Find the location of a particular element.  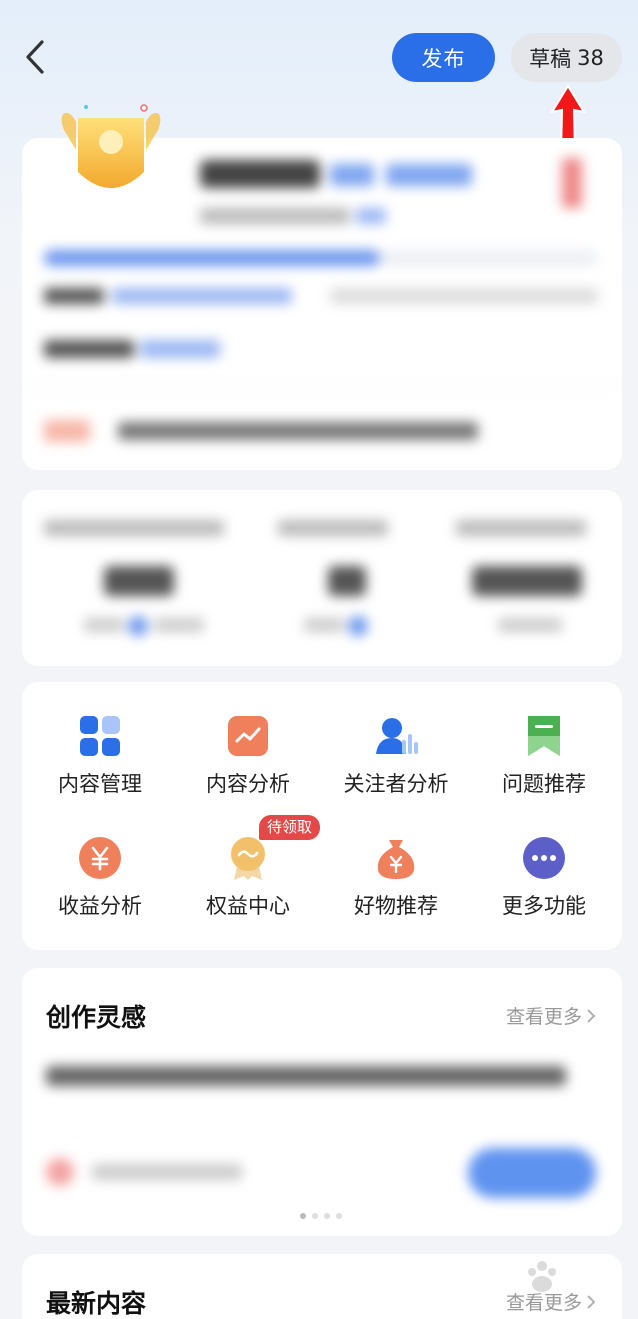

latest-title: 最新内容 is located at coordinates (96, 1303).